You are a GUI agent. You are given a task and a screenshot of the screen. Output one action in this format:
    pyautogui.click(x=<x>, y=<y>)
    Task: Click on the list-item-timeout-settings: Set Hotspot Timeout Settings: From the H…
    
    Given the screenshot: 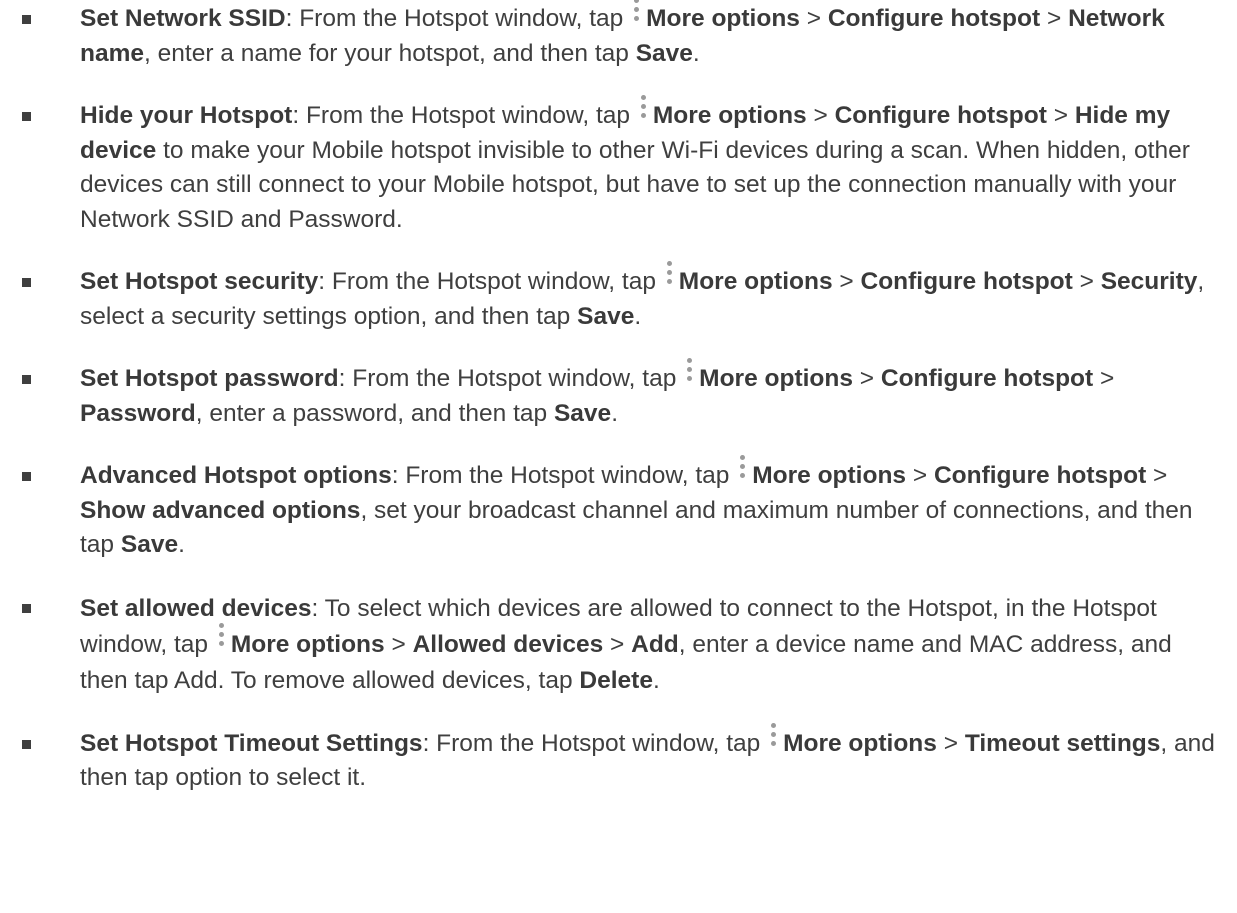 What is the action you would take?
    pyautogui.click(x=618, y=759)
    